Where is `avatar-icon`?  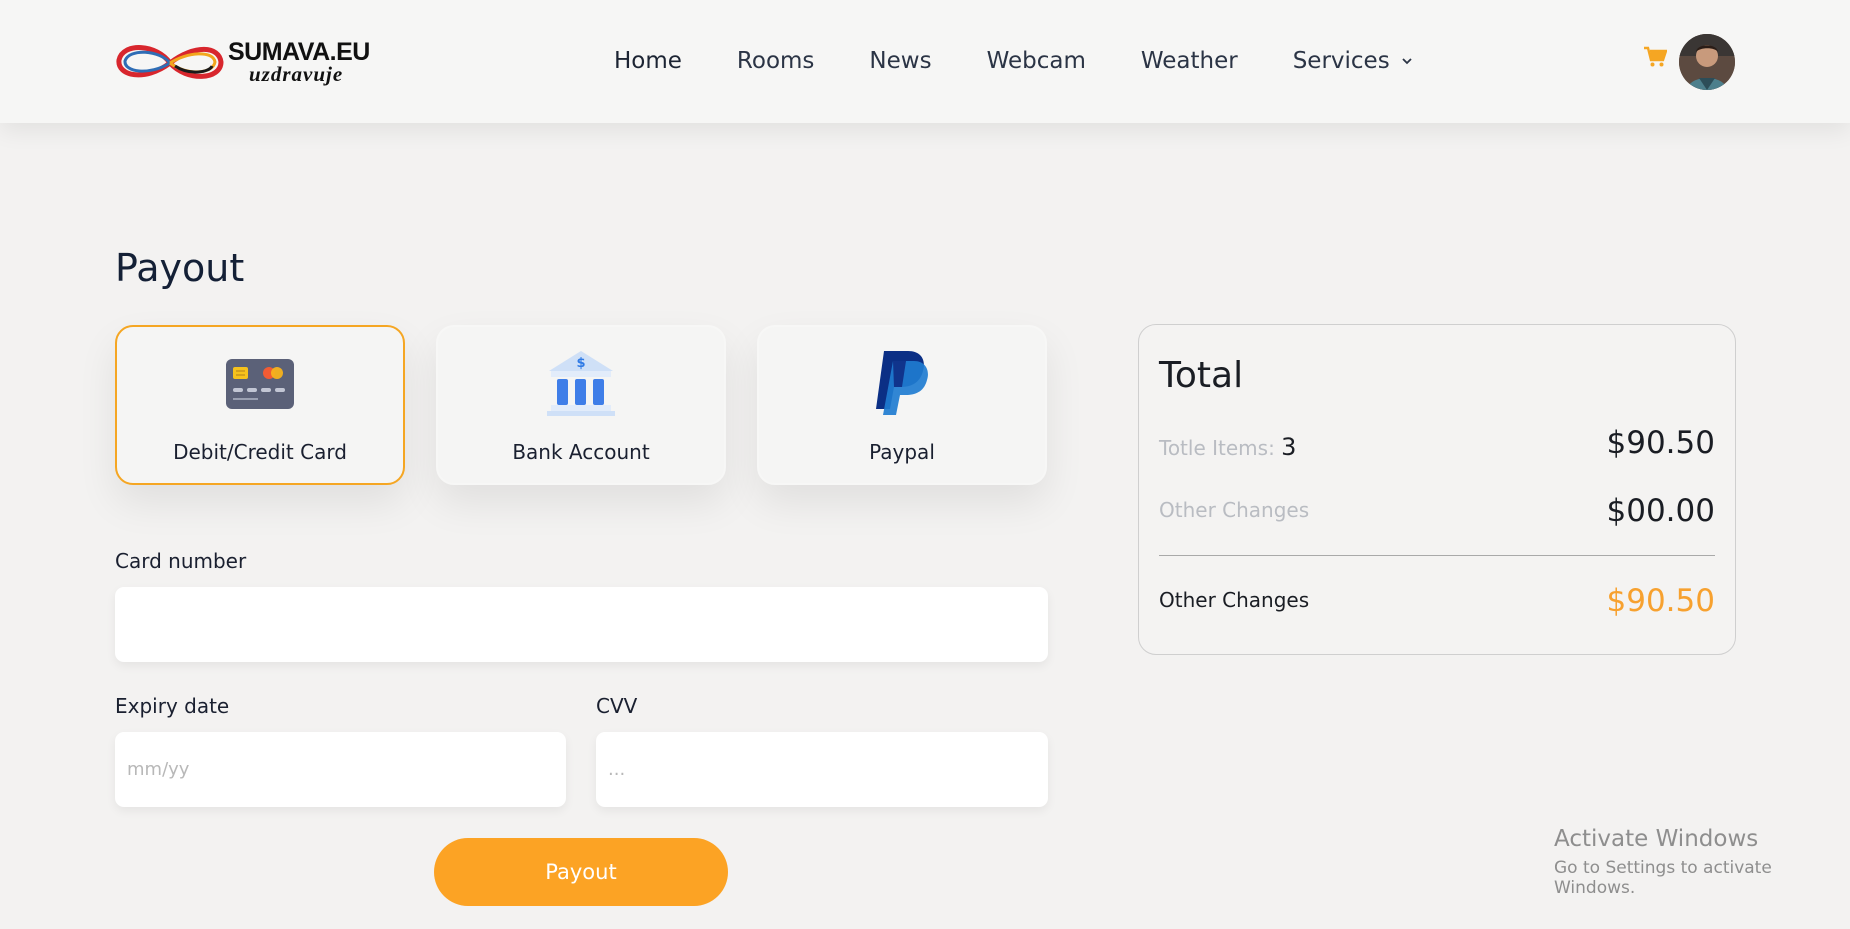 avatar-icon is located at coordinates (1707, 62).